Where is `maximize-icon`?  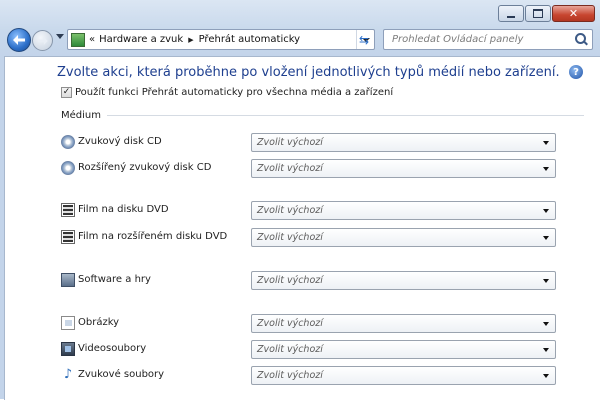
maximize-icon is located at coordinates (538, 13).